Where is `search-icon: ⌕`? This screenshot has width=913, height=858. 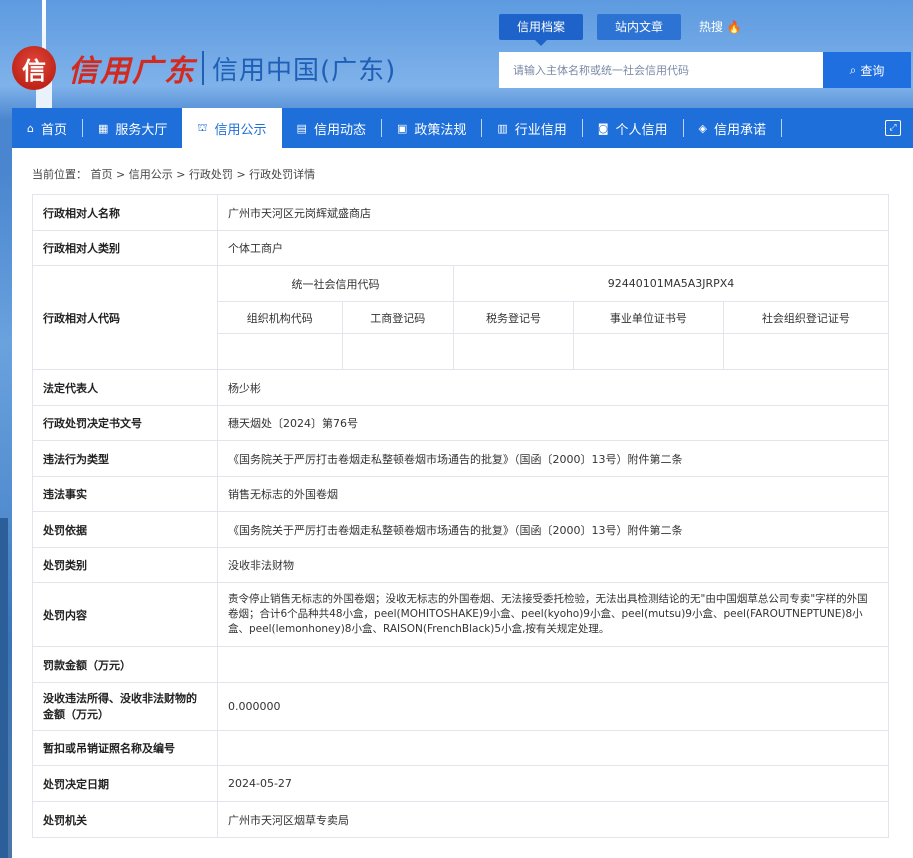
search-icon: ⌕ is located at coordinates (853, 69).